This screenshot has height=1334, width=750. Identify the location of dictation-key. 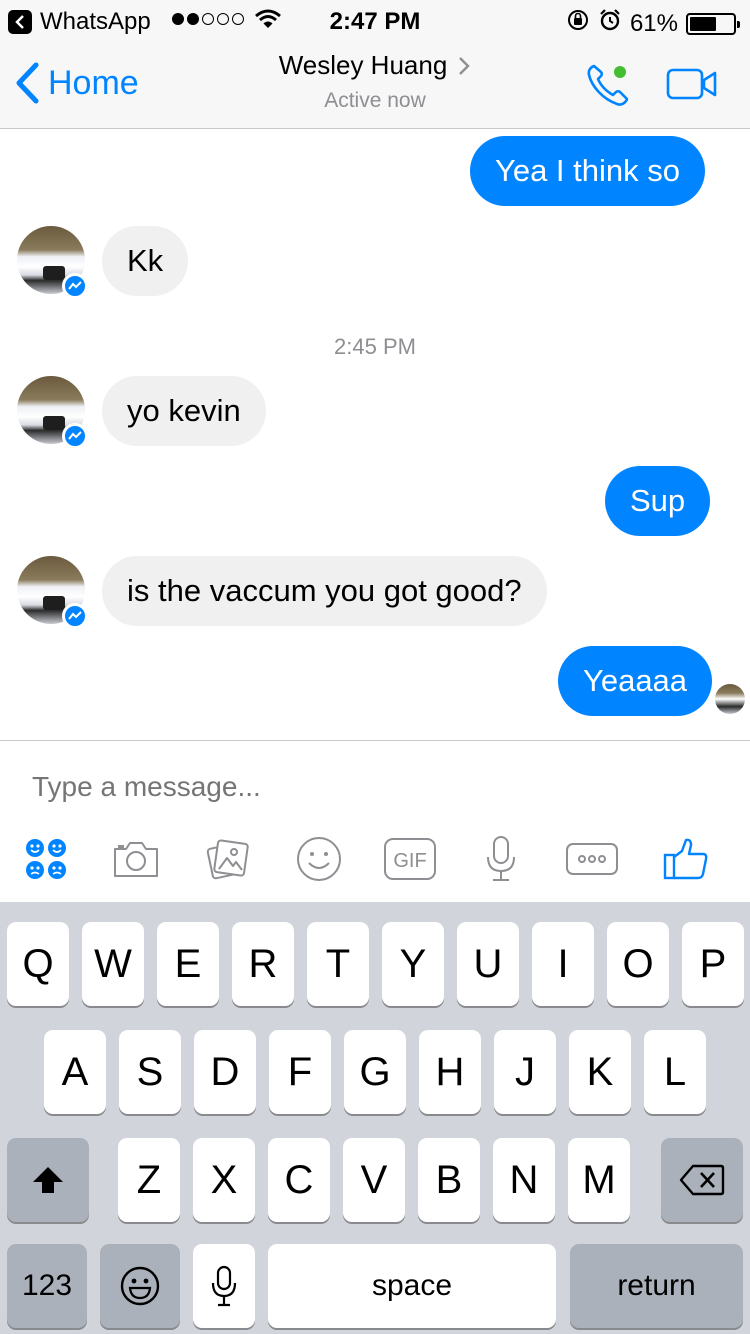
(224, 1286).